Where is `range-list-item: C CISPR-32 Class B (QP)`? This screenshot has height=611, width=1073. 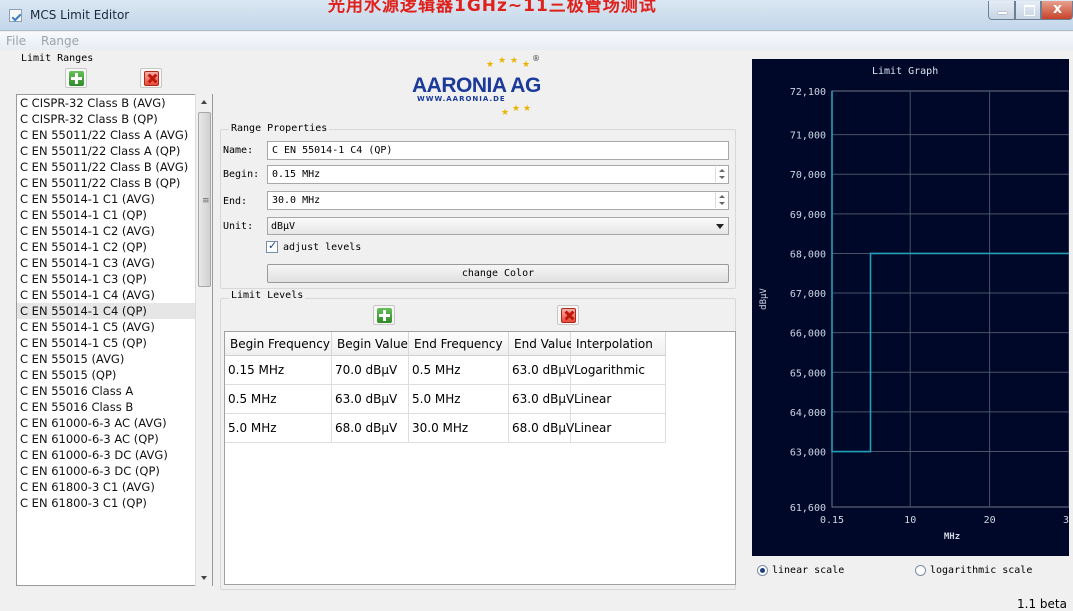
range-list-item: C CISPR-32 Class B (QP) is located at coordinates (114, 119).